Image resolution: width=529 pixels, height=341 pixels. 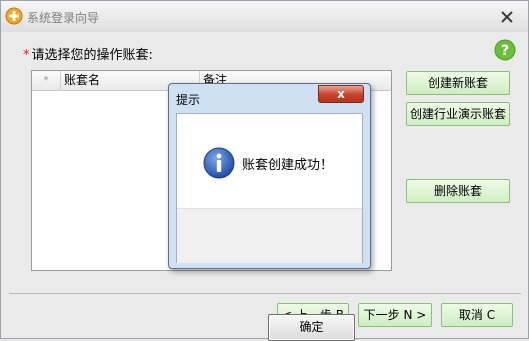 I want to click on window-title: 系统登录向导, so click(x=63, y=18).